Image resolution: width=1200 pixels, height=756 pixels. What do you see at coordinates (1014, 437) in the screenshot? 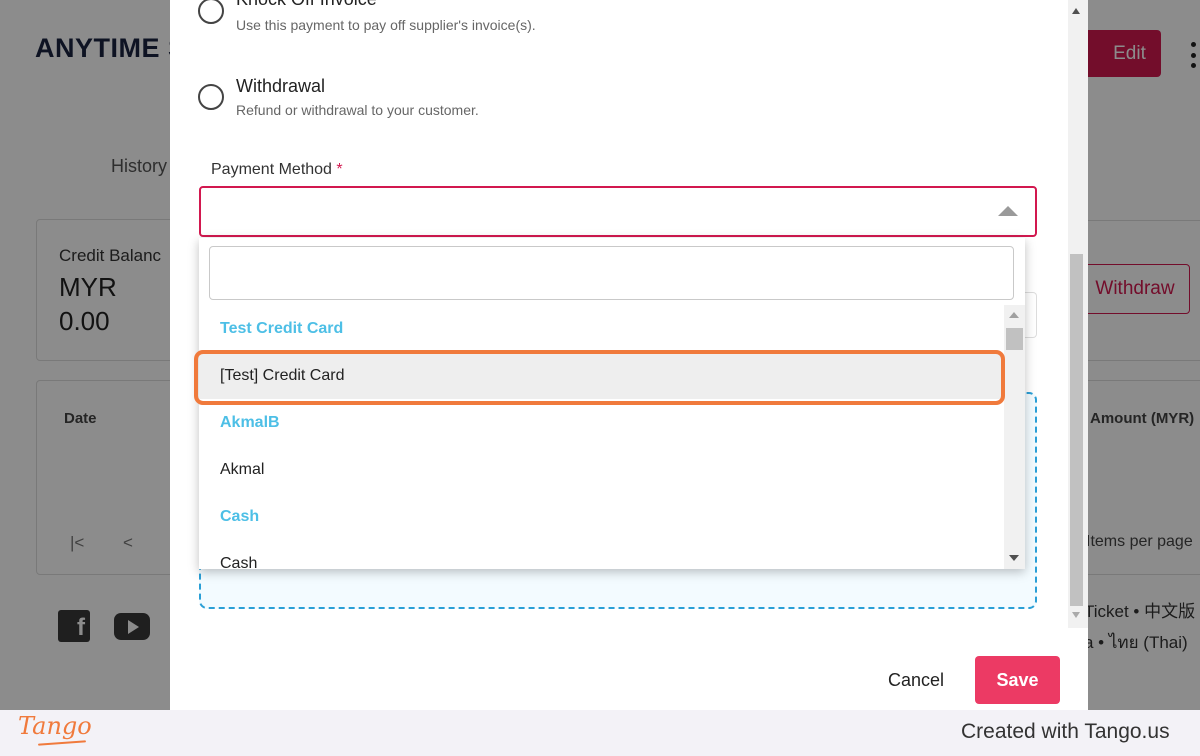
I see `dropdown-scrollbar` at bounding box center [1014, 437].